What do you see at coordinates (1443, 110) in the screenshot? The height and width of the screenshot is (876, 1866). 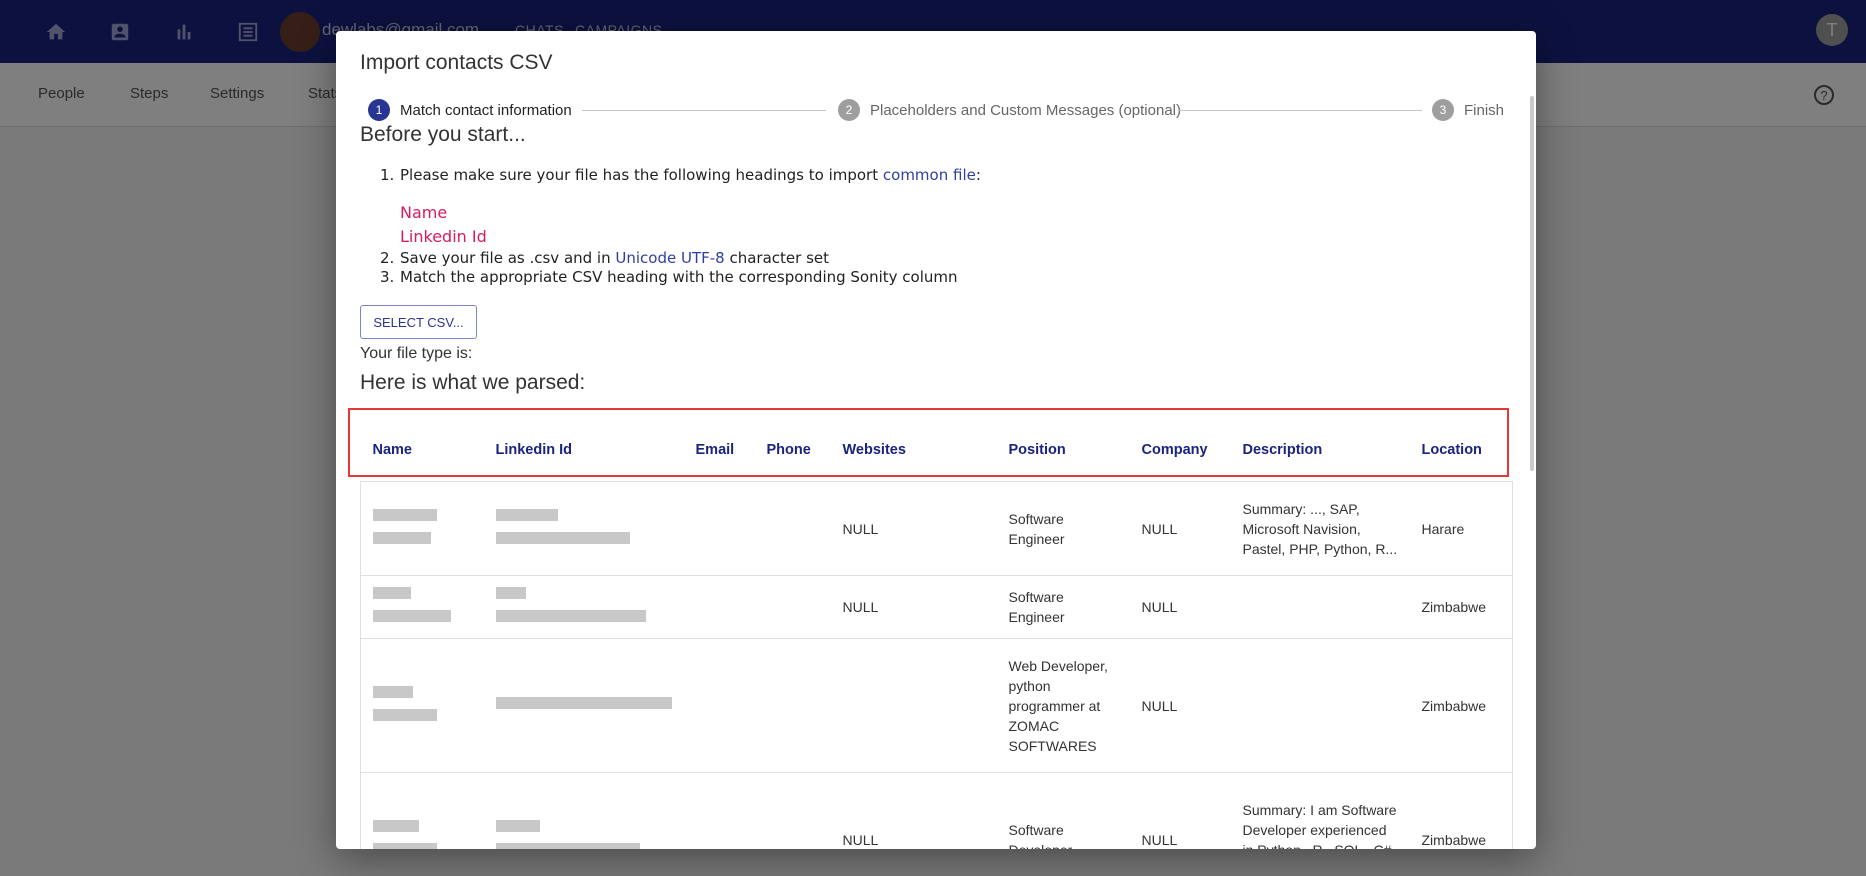 I see `step-number-3: 3` at bounding box center [1443, 110].